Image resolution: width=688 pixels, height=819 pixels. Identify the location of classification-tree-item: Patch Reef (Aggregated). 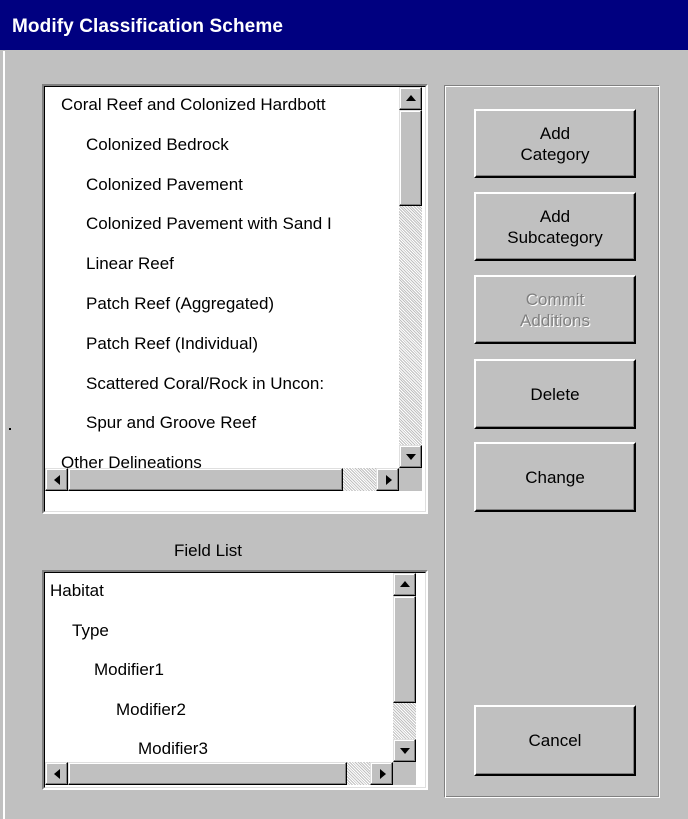
(180, 304).